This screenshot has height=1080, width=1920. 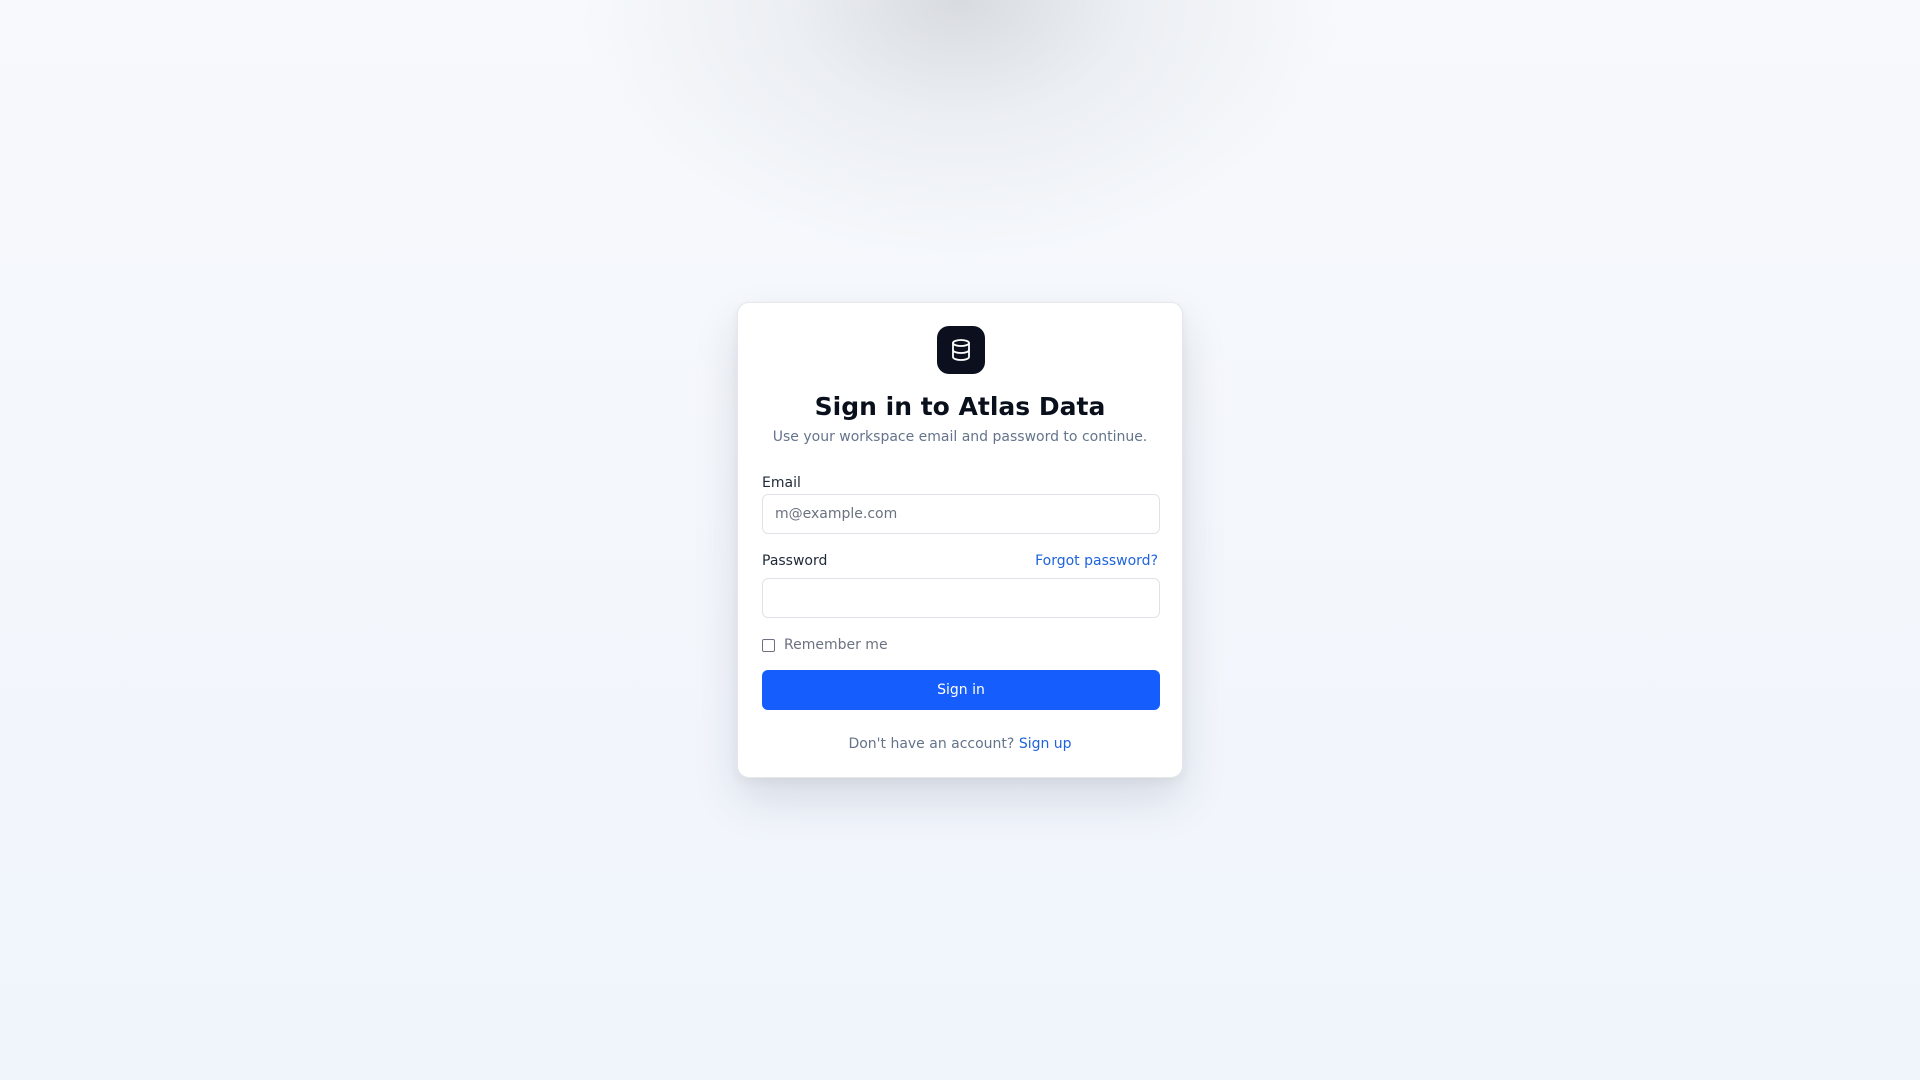 I want to click on password-label: Password, so click(x=795, y=561).